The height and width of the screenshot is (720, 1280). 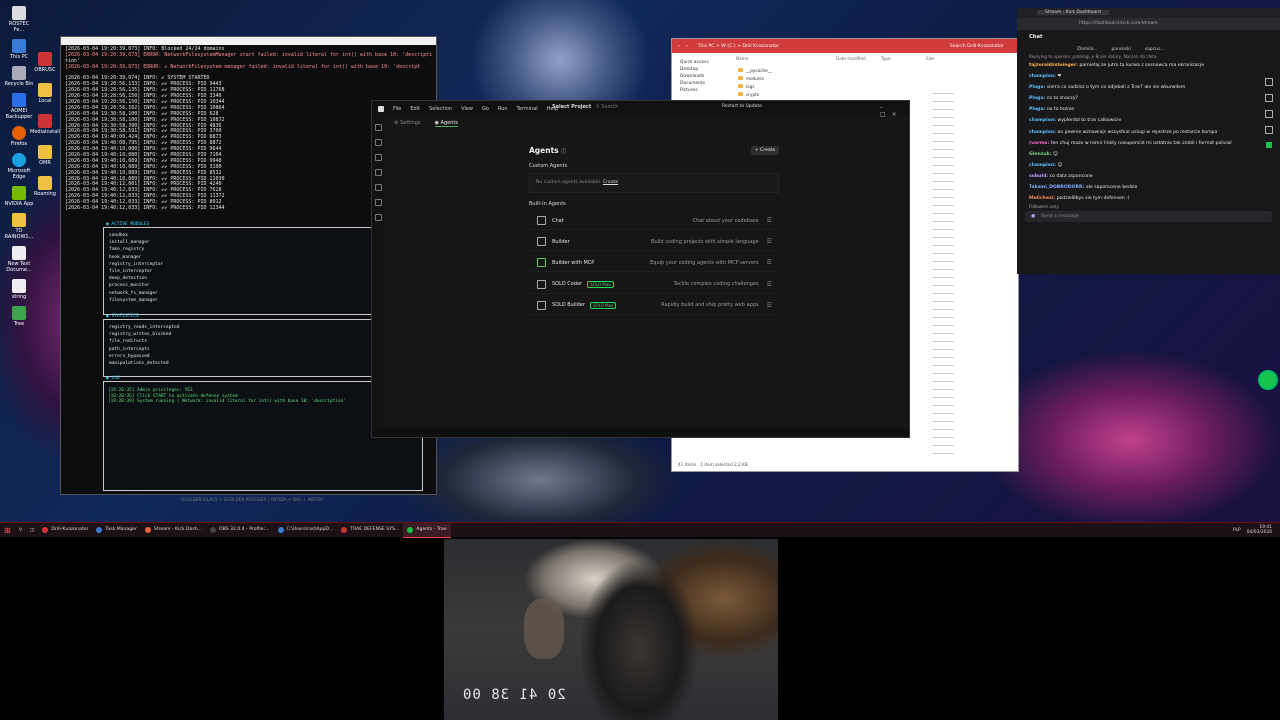 I want to click on menu-item: Edit, so click(x=415, y=109).